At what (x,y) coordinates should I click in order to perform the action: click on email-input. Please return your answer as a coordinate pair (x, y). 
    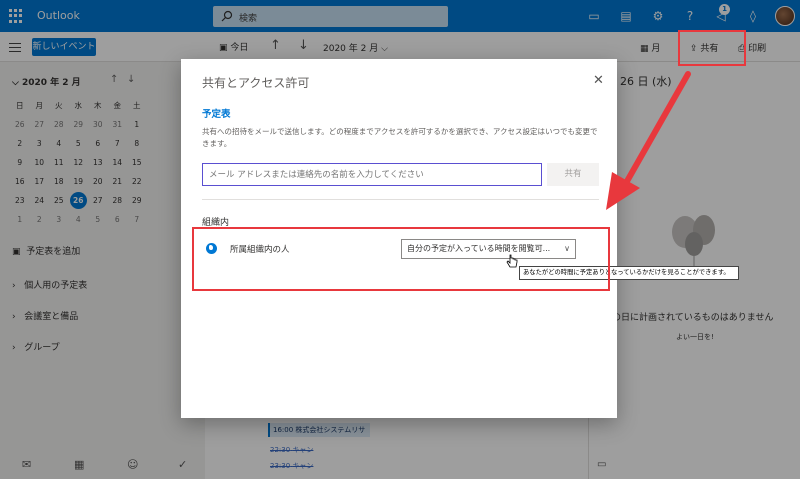
    Looking at the image, I should click on (372, 174).